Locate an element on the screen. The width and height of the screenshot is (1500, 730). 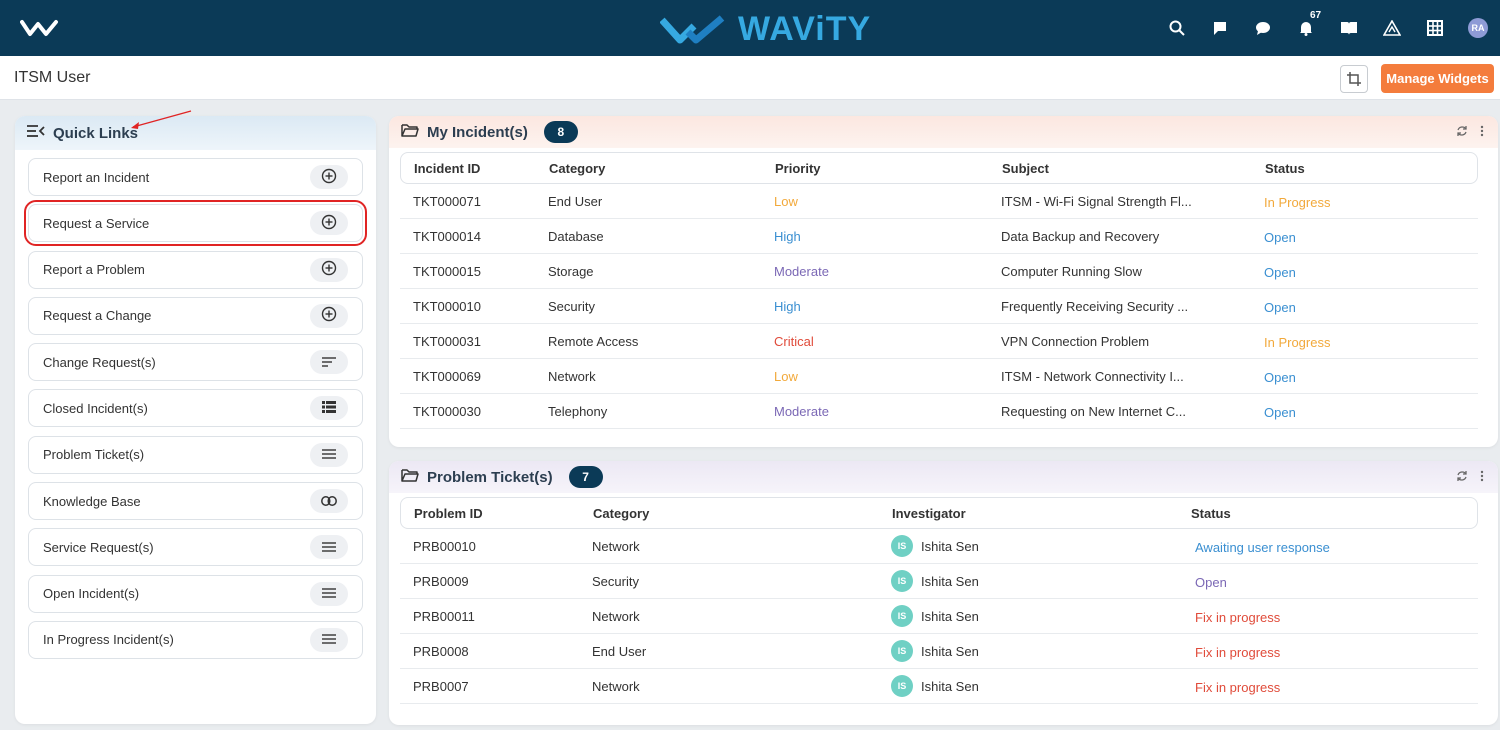
column-header: Subject is located at coordinates (1120, 168).